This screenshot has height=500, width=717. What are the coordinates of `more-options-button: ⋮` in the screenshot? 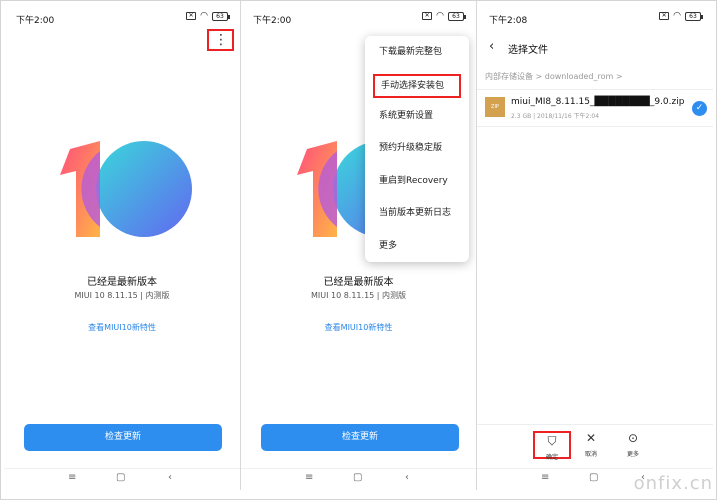 It's located at (220, 40).